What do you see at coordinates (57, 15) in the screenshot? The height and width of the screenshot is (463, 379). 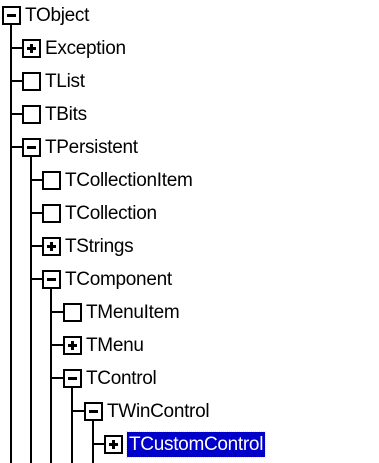 I see `tree-node-label: TObject` at bounding box center [57, 15].